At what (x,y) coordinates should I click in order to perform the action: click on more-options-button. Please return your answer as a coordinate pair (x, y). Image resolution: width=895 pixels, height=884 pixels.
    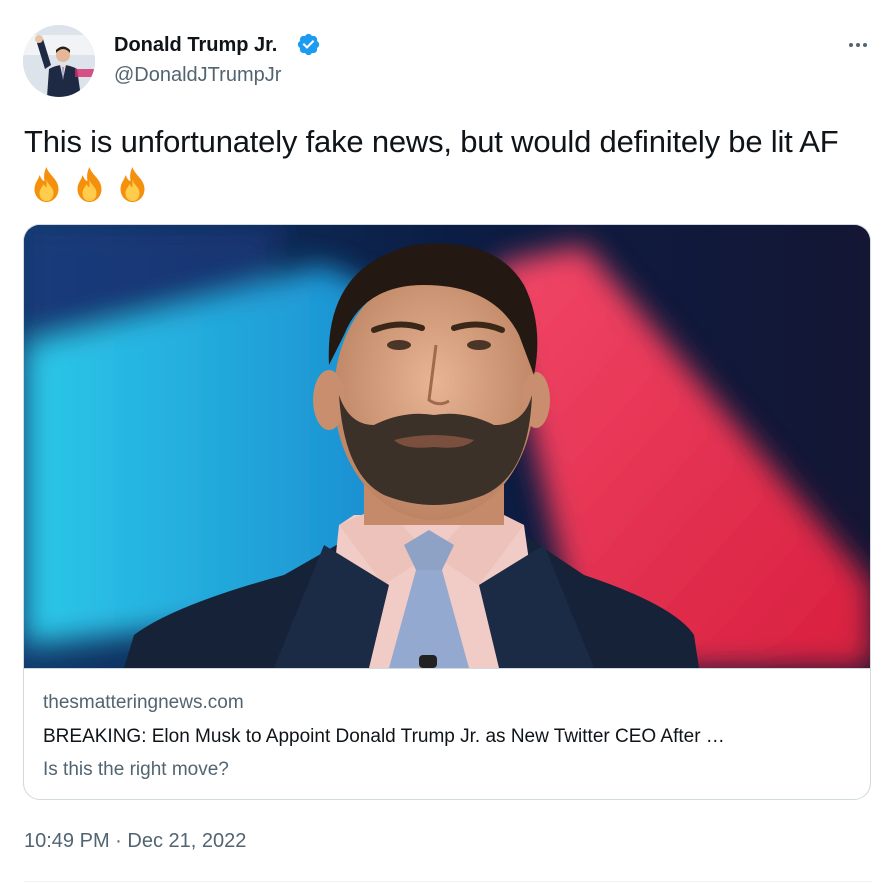
    Looking at the image, I should click on (858, 45).